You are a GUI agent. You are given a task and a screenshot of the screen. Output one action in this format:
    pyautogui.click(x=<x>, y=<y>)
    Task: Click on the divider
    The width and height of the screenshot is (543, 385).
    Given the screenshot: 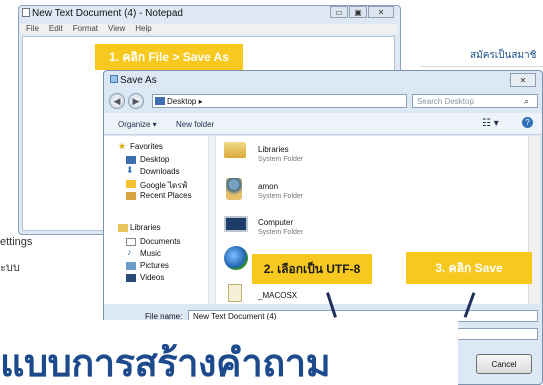 What is the action you would take?
    pyautogui.click(x=481, y=66)
    